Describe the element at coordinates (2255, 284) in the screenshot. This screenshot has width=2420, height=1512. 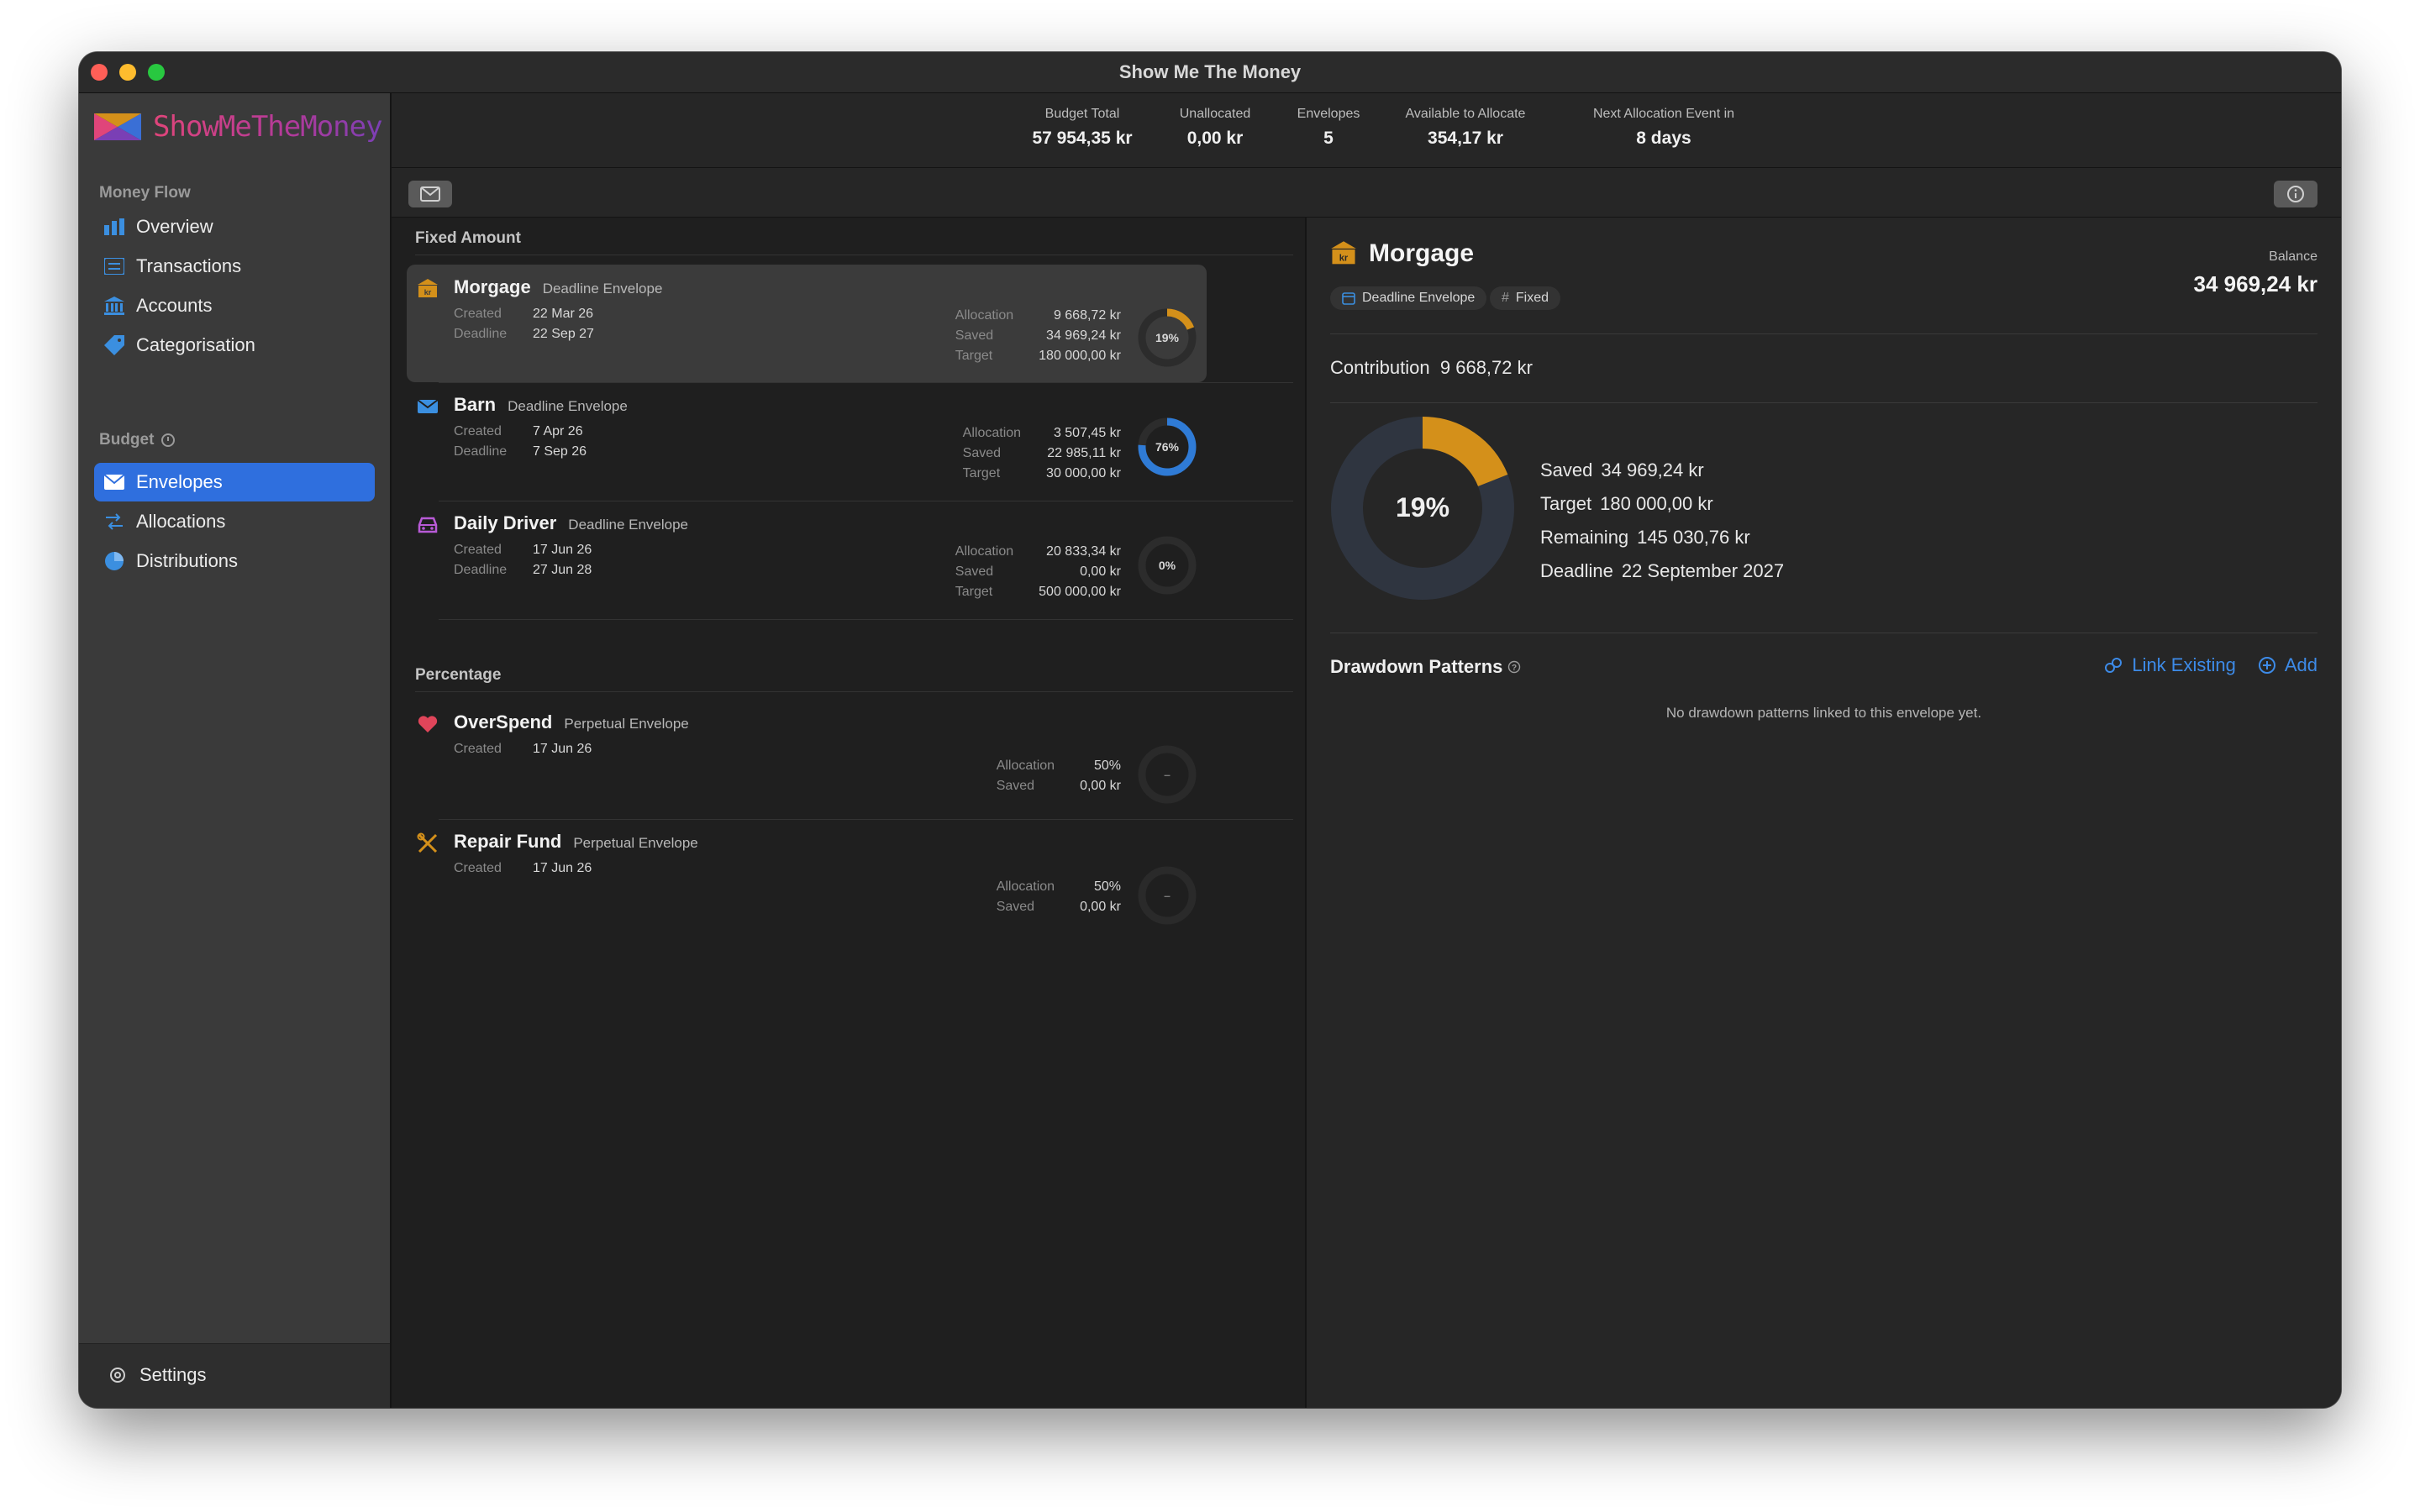
I see `balance-value: 34 969,24 kr` at that location.